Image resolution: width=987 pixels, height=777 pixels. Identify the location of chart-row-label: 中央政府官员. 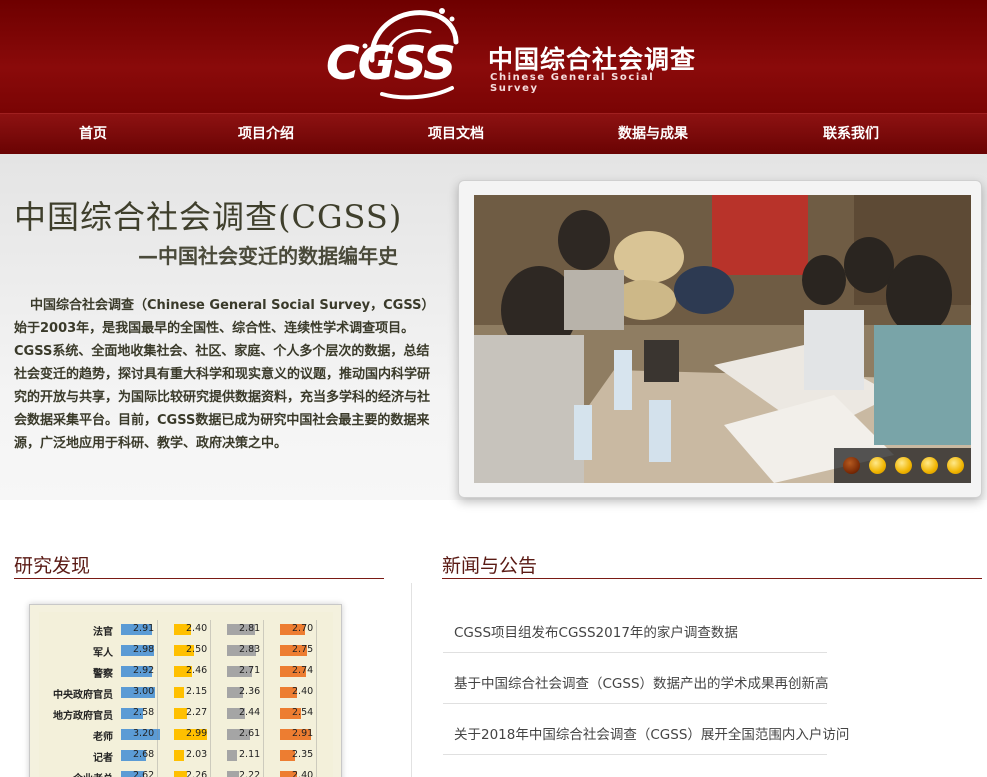
(83, 695).